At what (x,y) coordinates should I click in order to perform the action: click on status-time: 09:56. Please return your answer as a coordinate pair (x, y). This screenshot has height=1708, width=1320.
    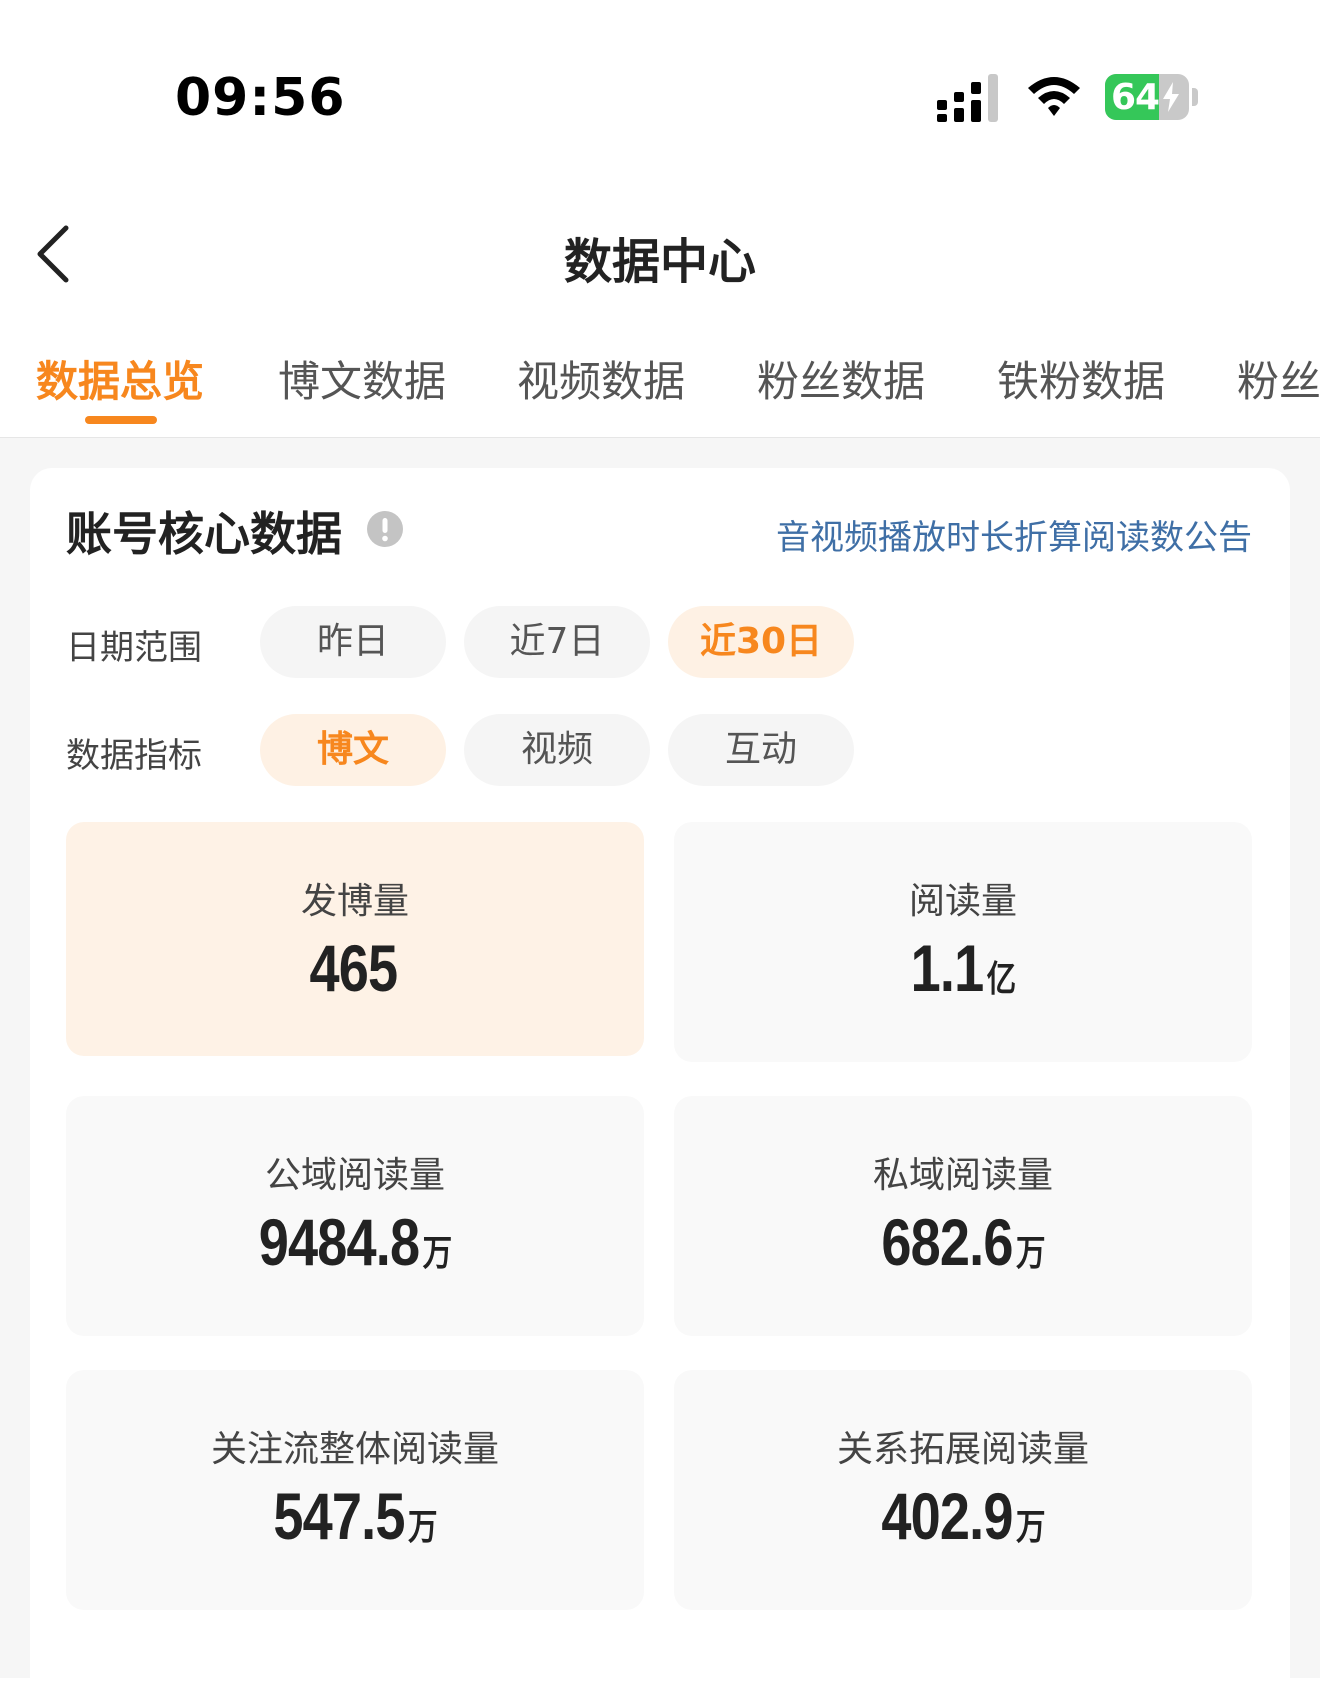
    Looking at the image, I should click on (260, 98).